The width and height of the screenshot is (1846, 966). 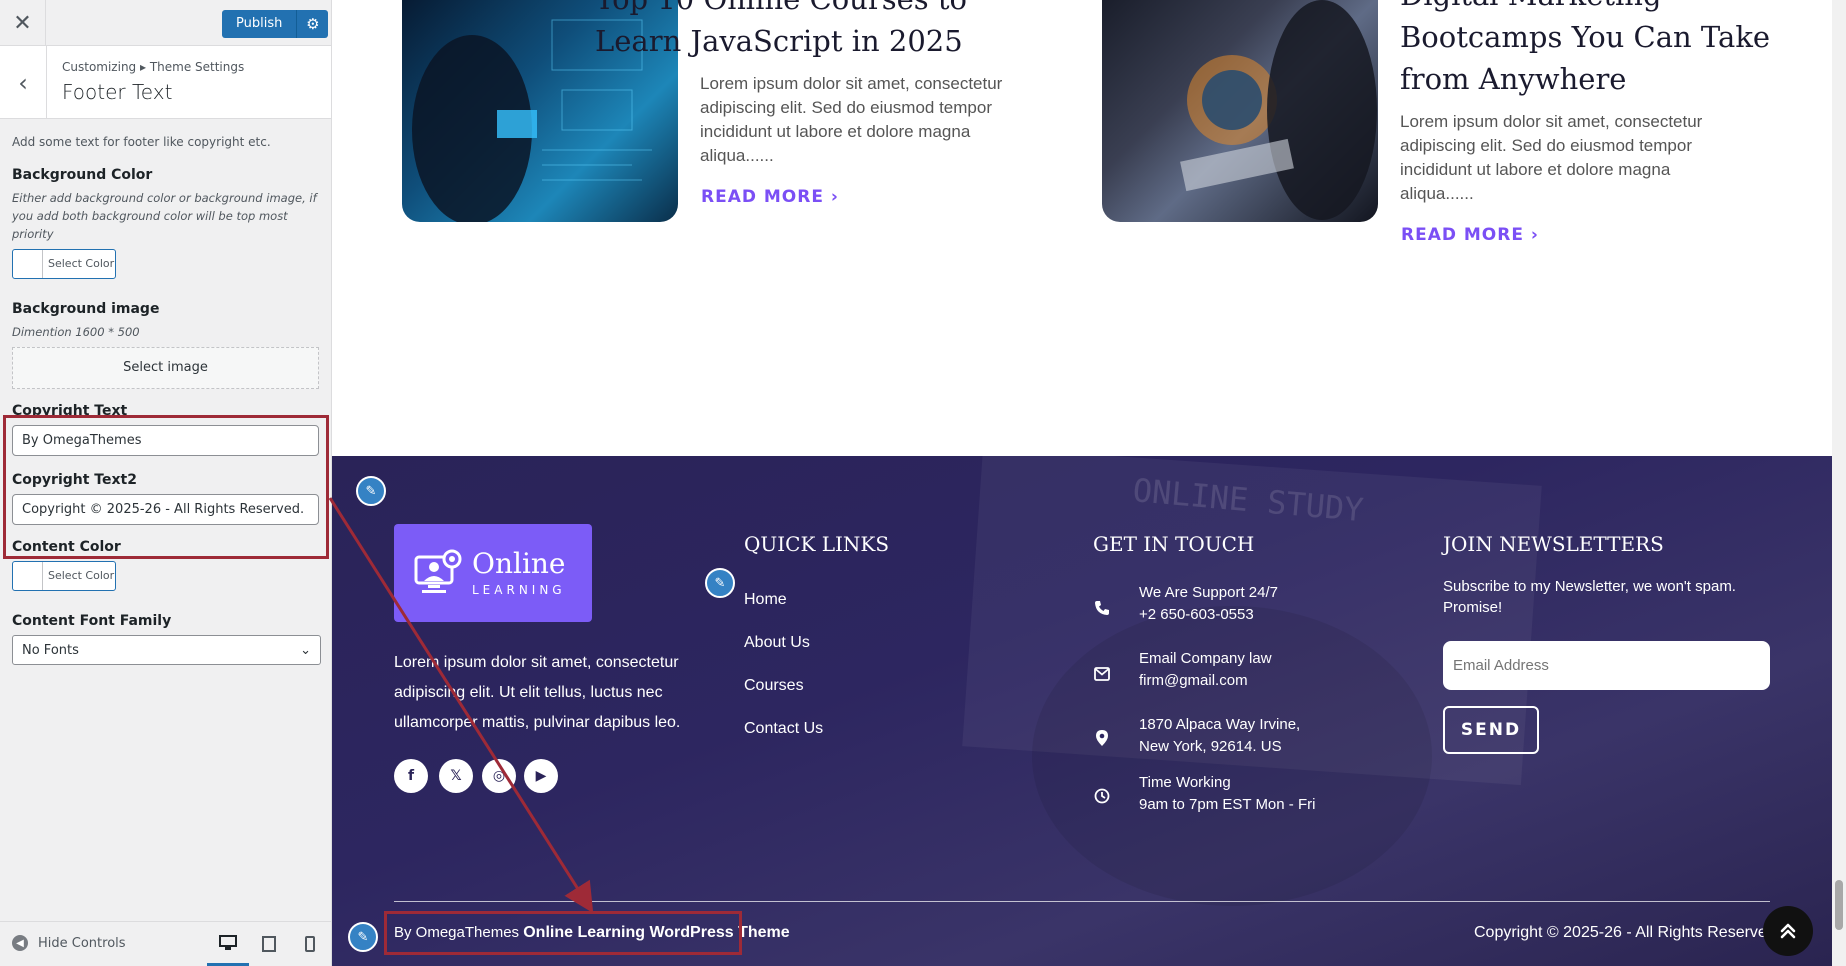 I want to click on contact-line: Time Working, so click(x=1185, y=782).